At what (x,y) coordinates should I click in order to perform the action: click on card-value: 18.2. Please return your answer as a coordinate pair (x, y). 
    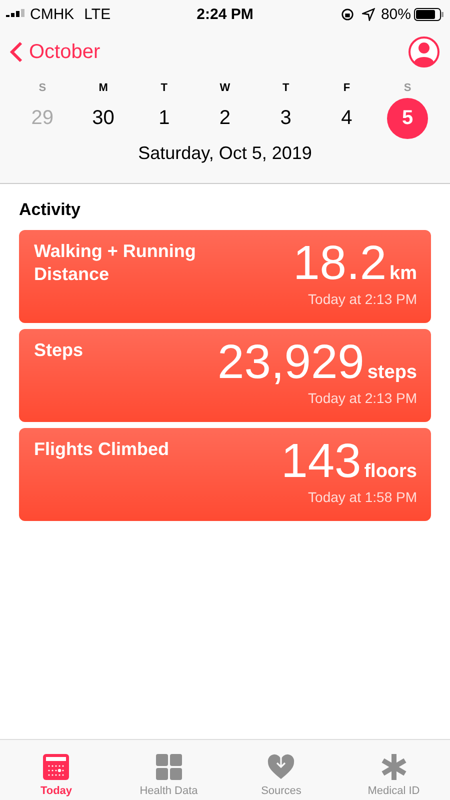
    Looking at the image, I should click on (340, 263).